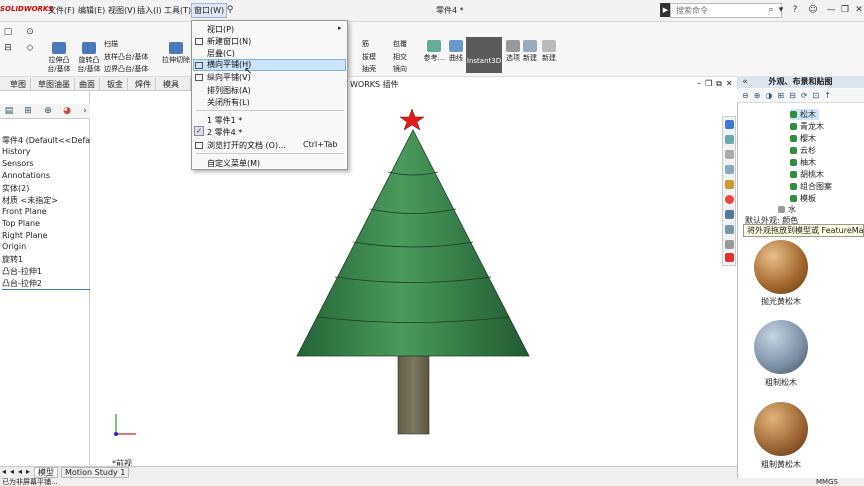 This screenshot has height=486, width=864. I want to click on tree-origin: Origin, so click(14, 246).